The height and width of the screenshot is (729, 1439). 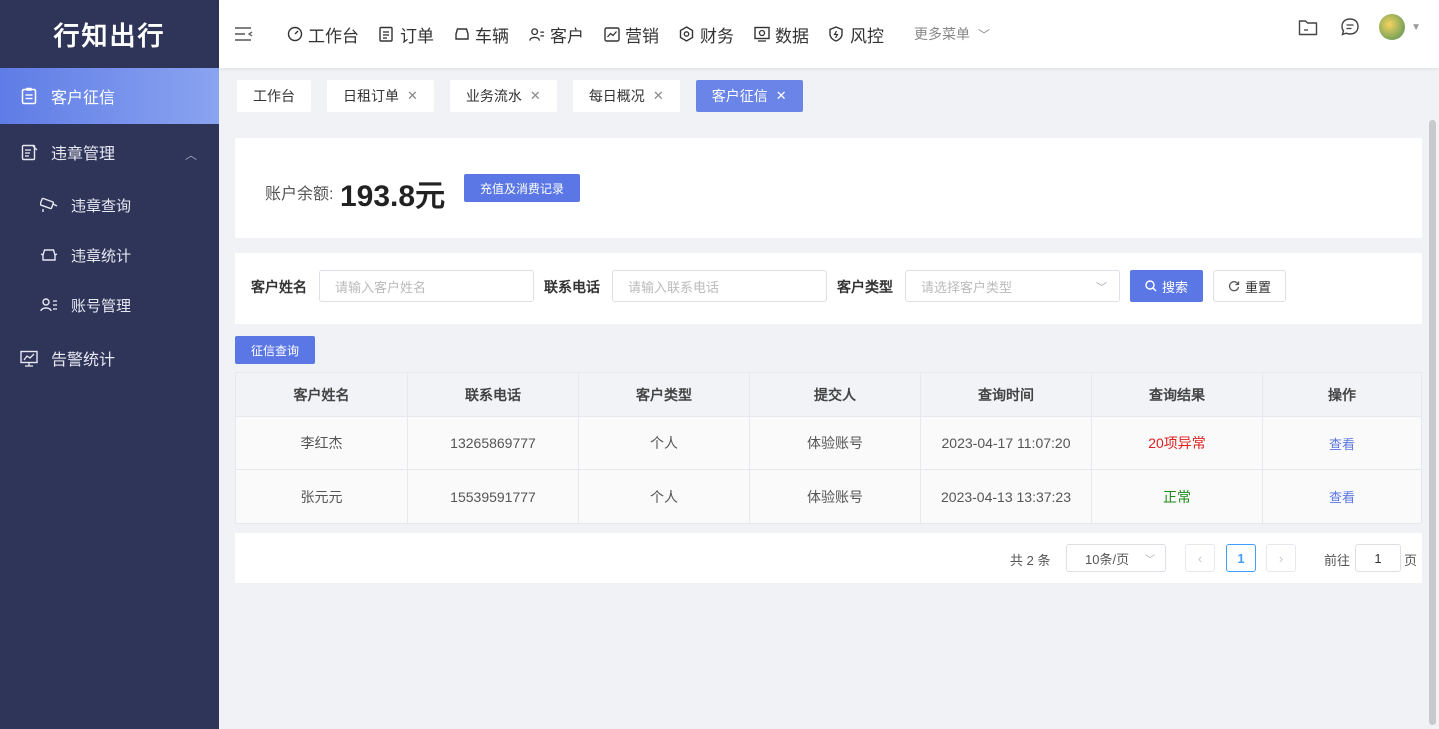 I want to click on shield-icon, so click(x=837, y=34).